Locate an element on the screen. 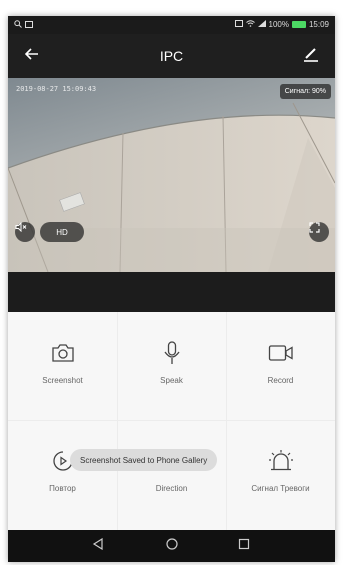 This screenshot has width=343, height=565. status-left-icons is located at coordinates (23, 25).